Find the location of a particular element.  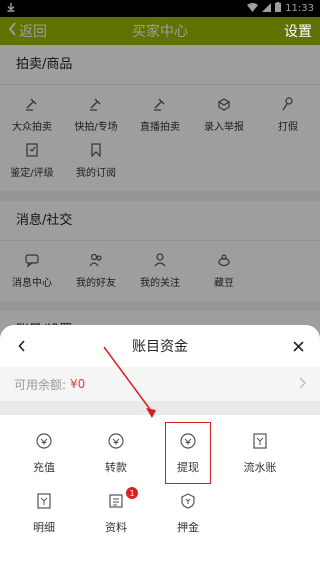

notification-badge: 1 is located at coordinates (132, 493).